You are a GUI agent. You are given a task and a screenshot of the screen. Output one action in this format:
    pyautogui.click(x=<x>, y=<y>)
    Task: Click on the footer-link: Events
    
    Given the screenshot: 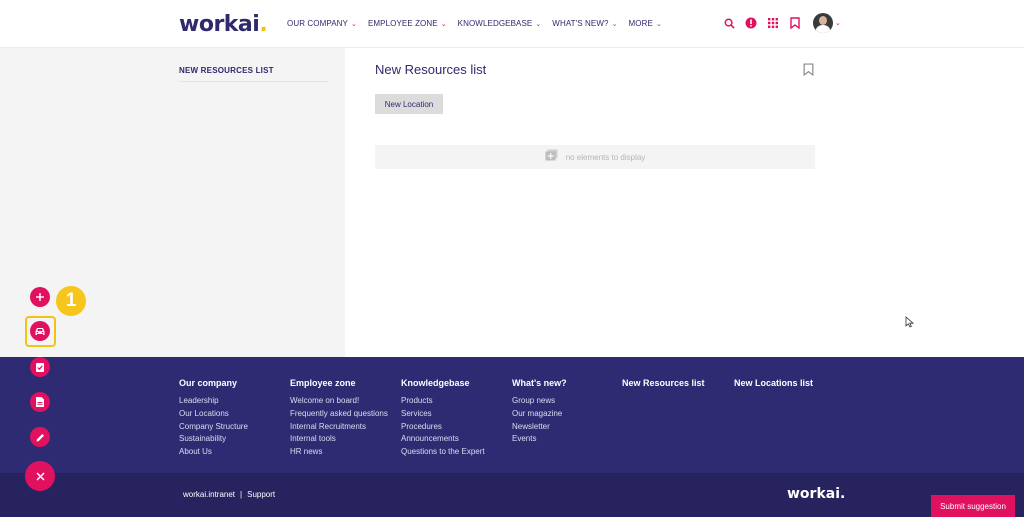 What is the action you would take?
    pyautogui.click(x=539, y=439)
    